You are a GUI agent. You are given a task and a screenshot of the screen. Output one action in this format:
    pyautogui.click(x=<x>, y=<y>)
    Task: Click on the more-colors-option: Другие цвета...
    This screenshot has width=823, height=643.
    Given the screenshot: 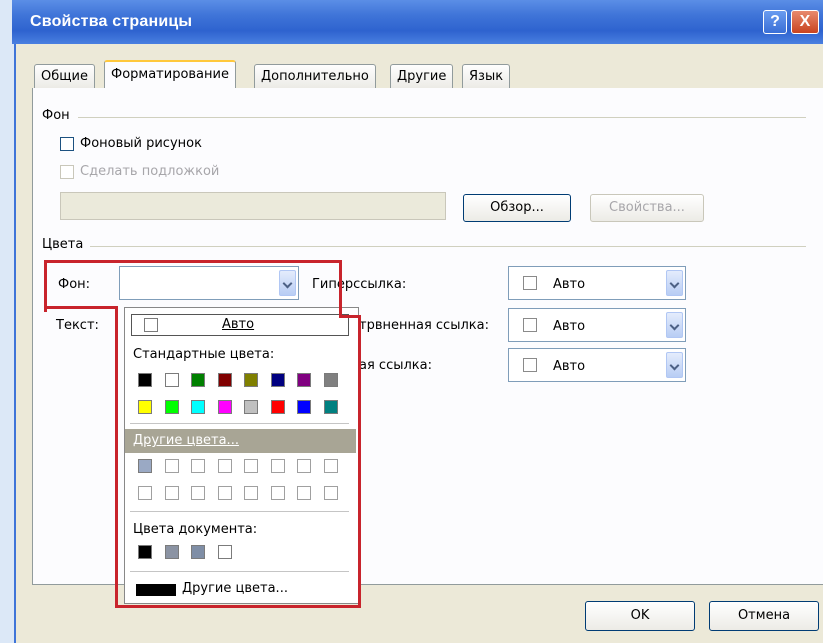 What is the action you would take?
    pyautogui.click(x=240, y=591)
    